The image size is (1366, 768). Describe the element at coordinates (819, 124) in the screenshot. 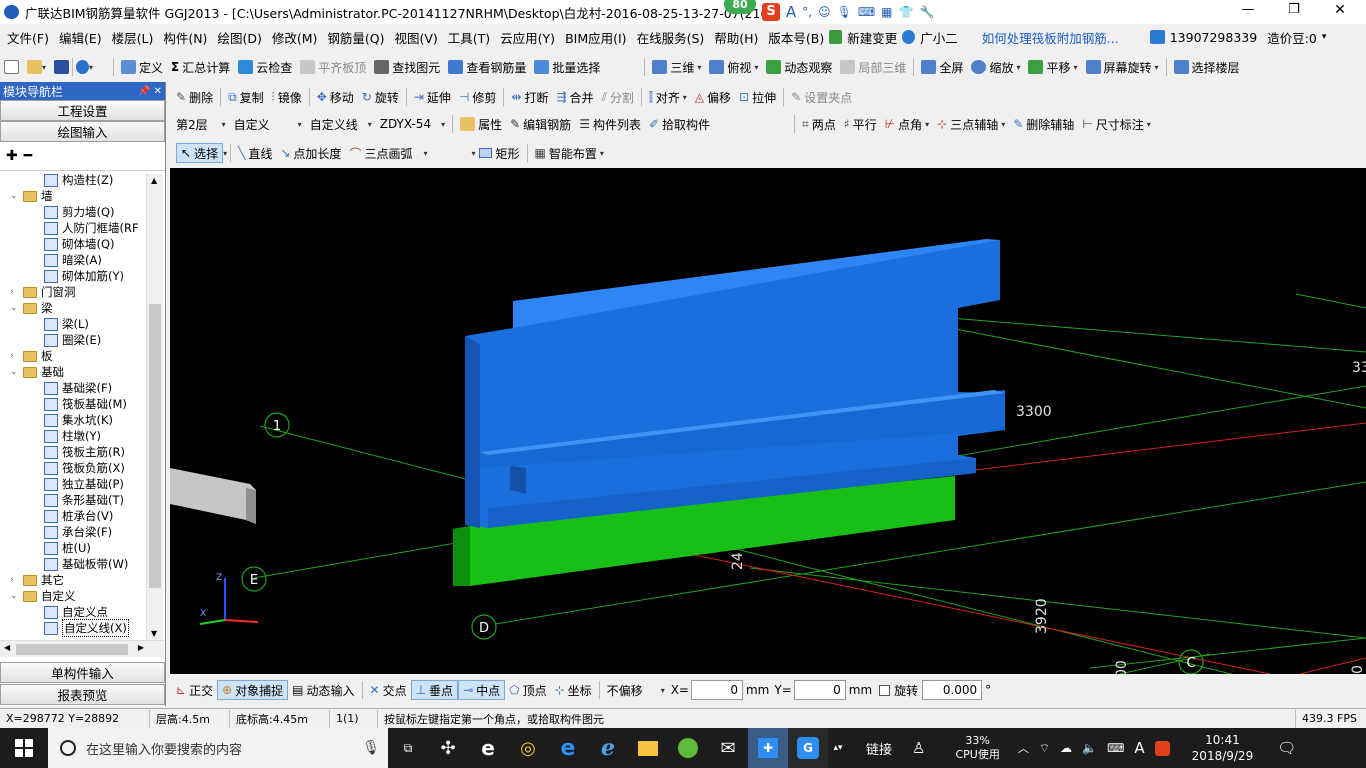

I see `two-point-axis-button: ⌗ 两点` at that location.